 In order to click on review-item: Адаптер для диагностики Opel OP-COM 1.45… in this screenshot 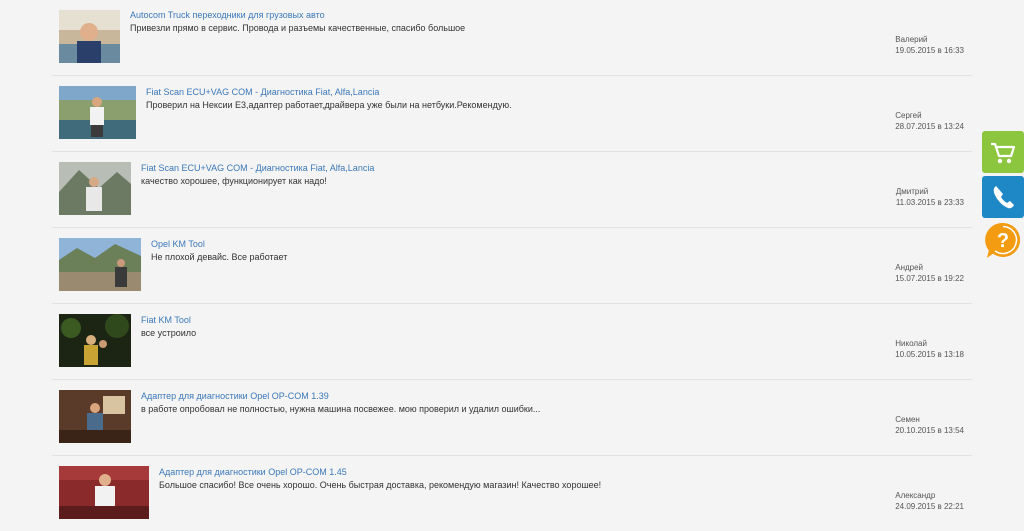, I will do `click(512, 493)`.